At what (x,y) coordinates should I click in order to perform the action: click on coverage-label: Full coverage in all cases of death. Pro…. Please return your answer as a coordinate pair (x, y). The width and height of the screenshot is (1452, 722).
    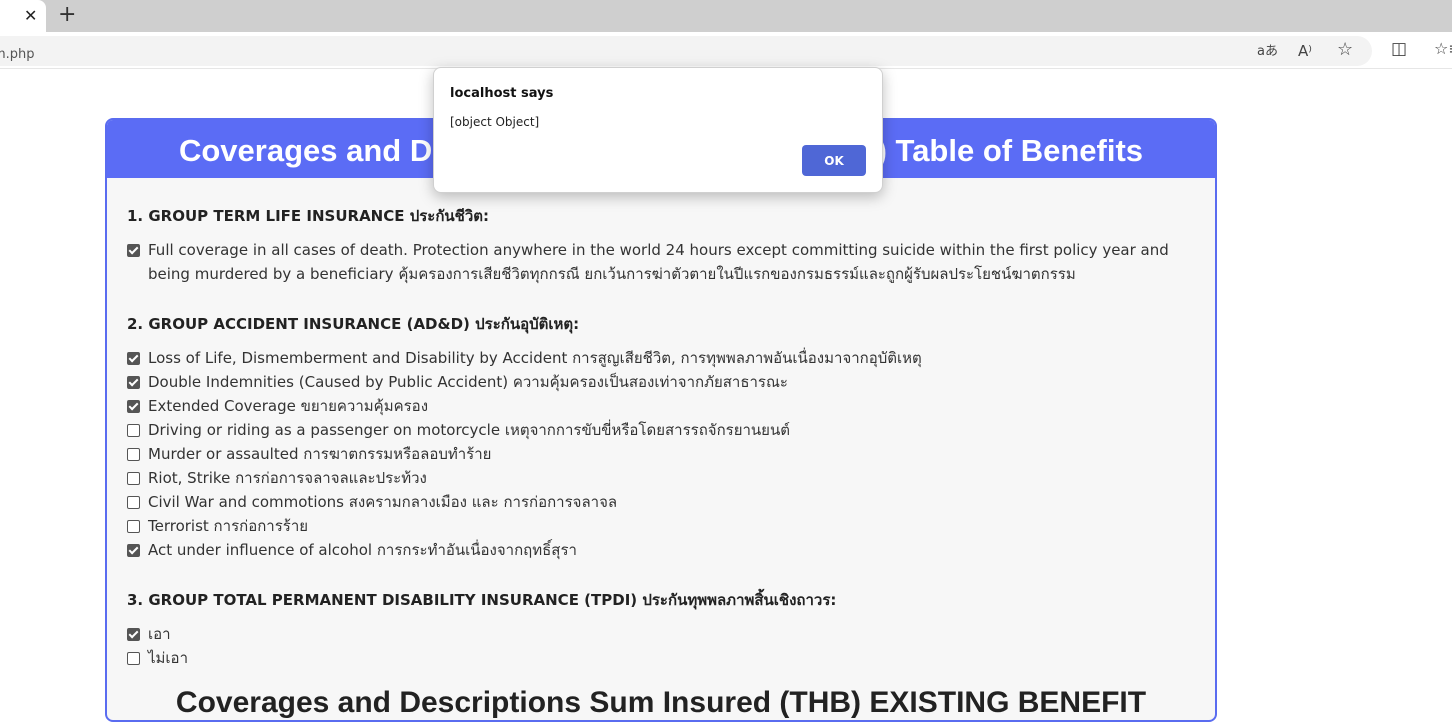
    Looking at the image, I should click on (658, 262).